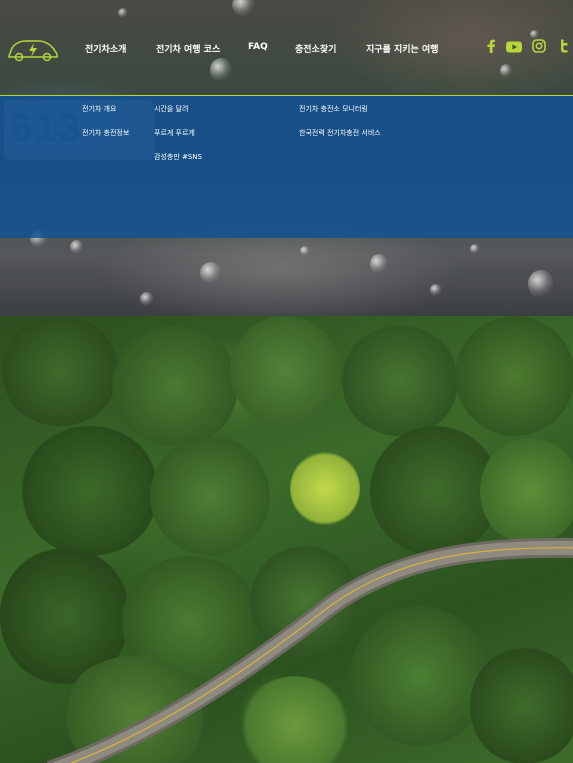 The height and width of the screenshot is (763, 573). Describe the element at coordinates (105, 133) in the screenshot. I see `submenu-ev-charging-info: 전기차 충전정보` at that location.